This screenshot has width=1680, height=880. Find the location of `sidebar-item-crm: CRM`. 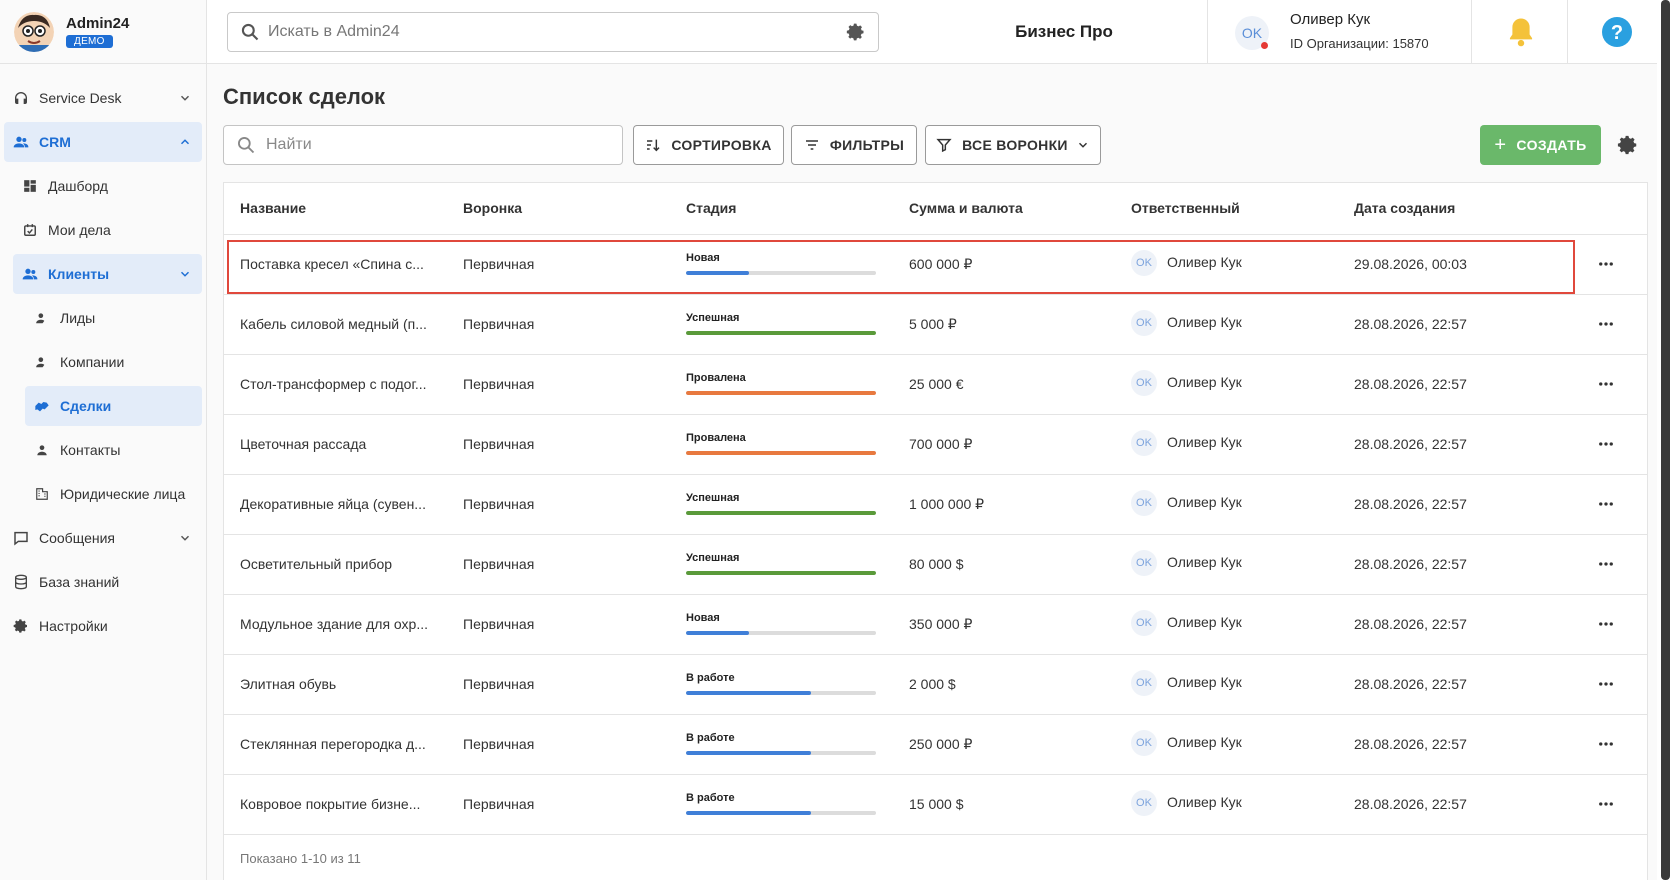

sidebar-item-crm: CRM is located at coordinates (103, 142).